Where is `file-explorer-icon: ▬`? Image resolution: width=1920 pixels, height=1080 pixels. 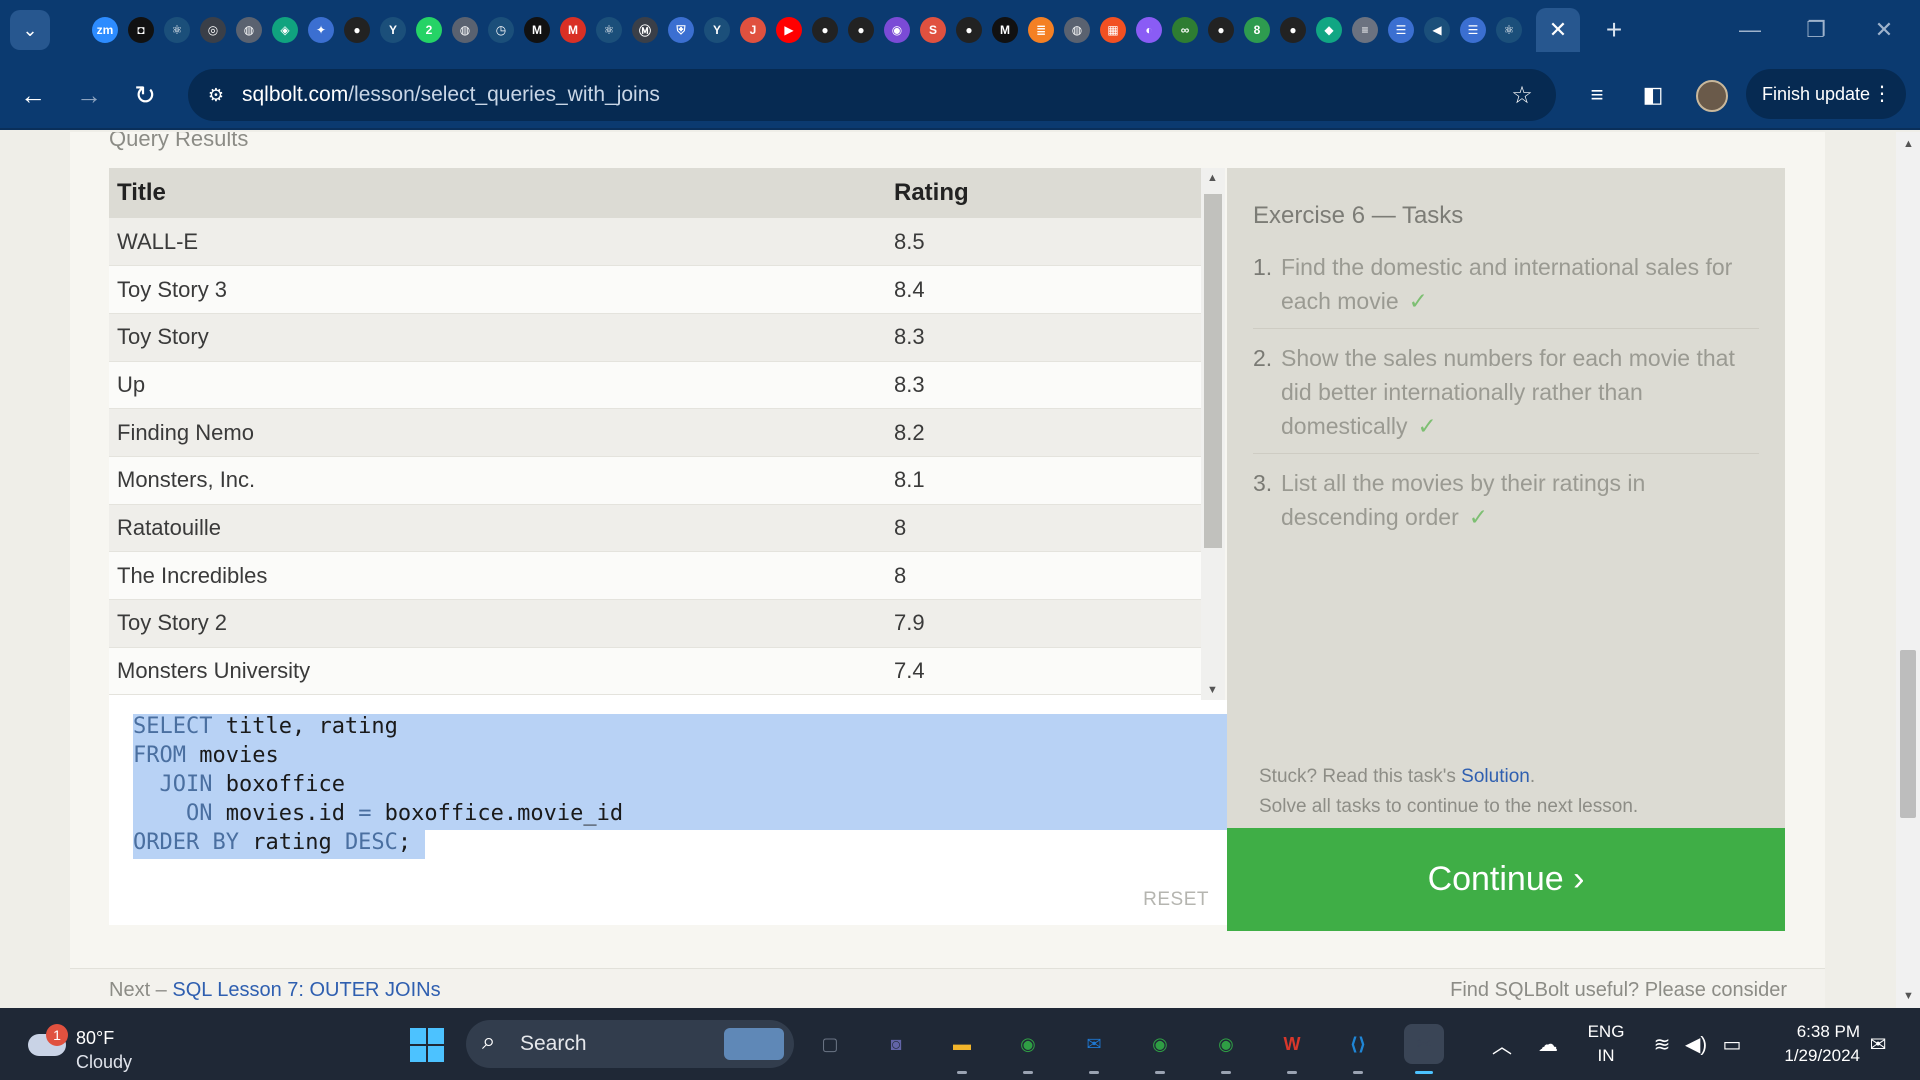
file-explorer-icon: ▬ is located at coordinates (962, 1049).